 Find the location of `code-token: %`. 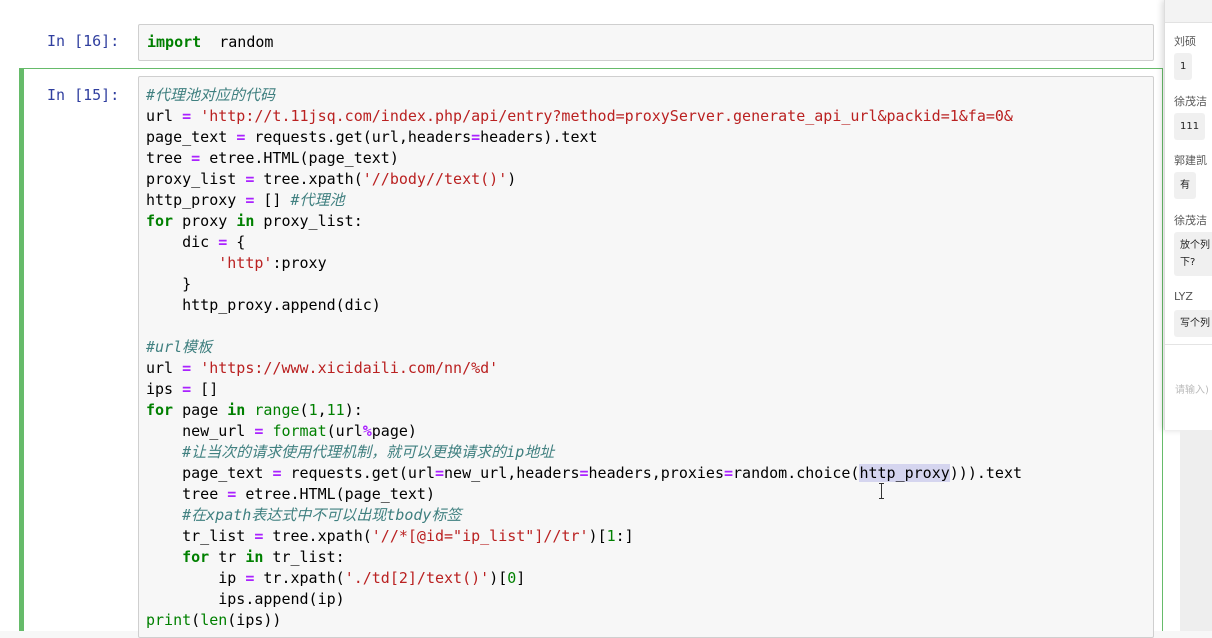

code-token: % is located at coordinates (367, 431).